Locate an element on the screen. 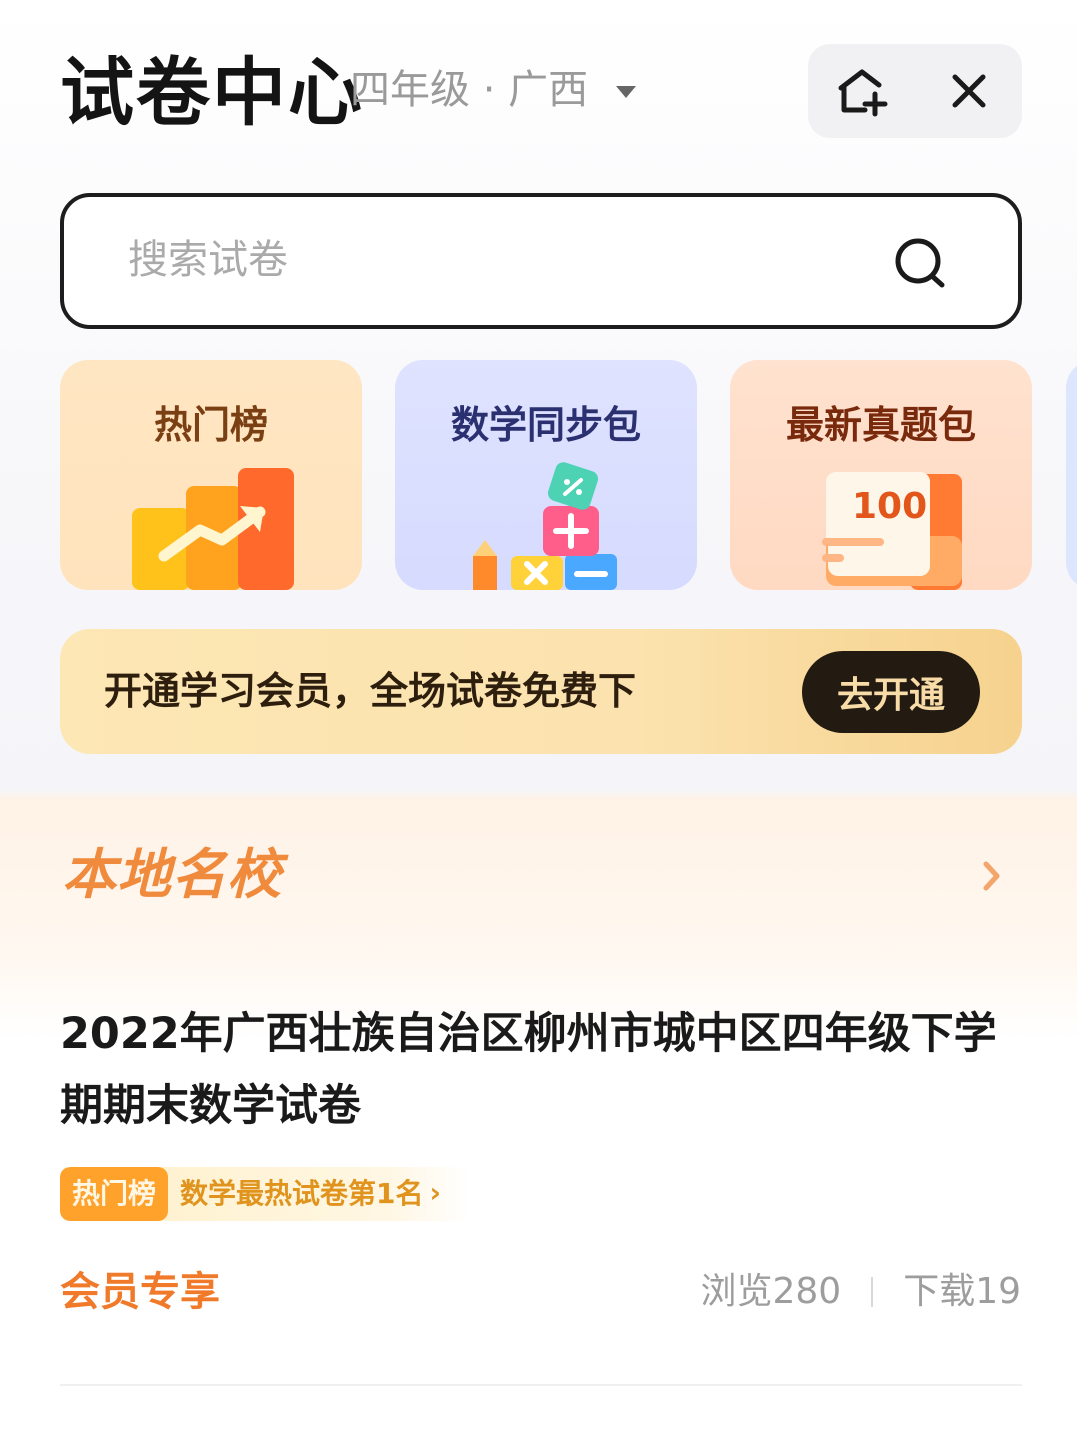  card-exam-label: 最新真题包 is located at coordinates (880, 425).